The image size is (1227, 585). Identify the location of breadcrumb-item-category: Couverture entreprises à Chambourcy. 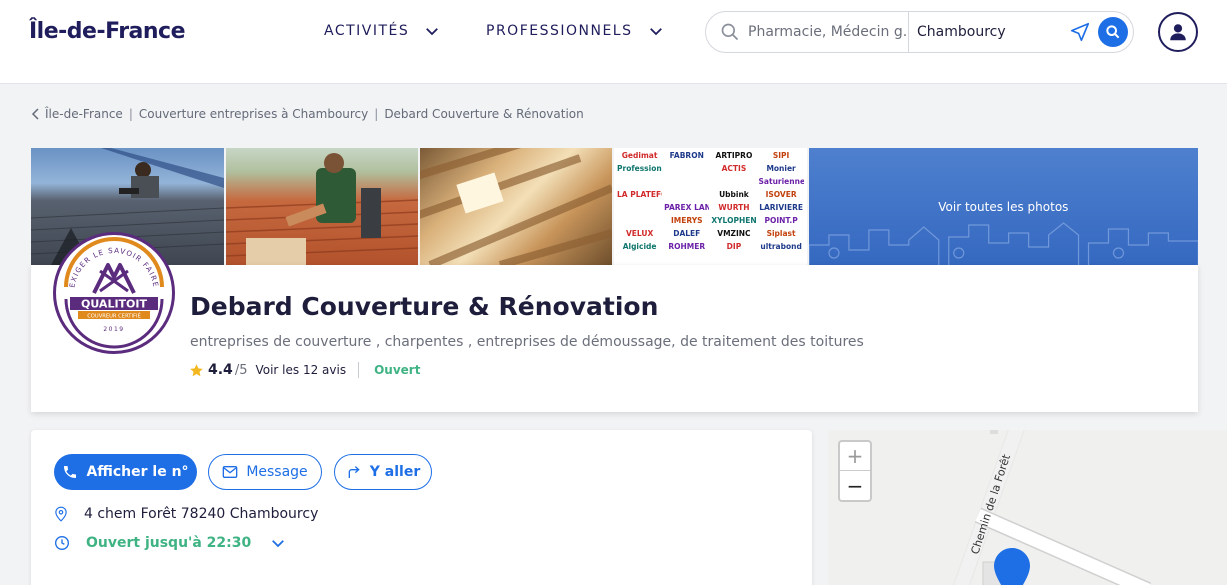
(253, 114).